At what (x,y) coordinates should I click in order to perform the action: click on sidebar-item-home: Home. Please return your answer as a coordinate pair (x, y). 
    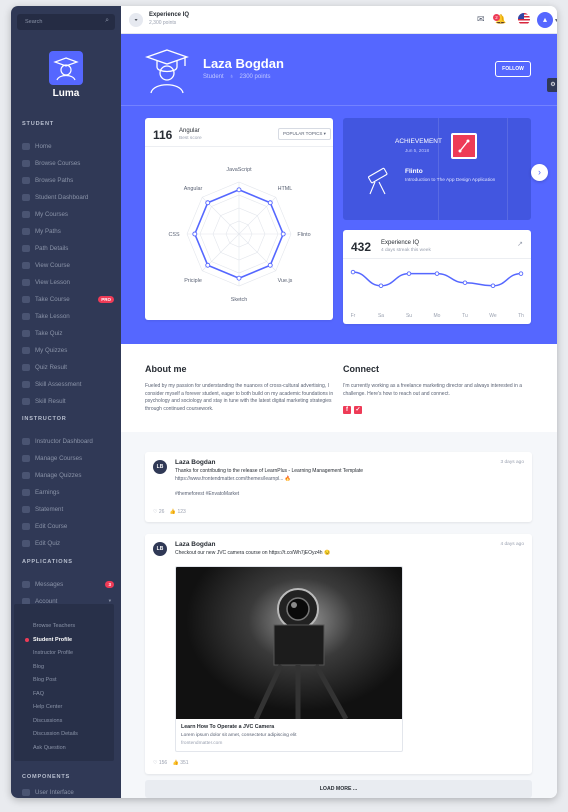
    Looking at the image, I should click on (68, 146).